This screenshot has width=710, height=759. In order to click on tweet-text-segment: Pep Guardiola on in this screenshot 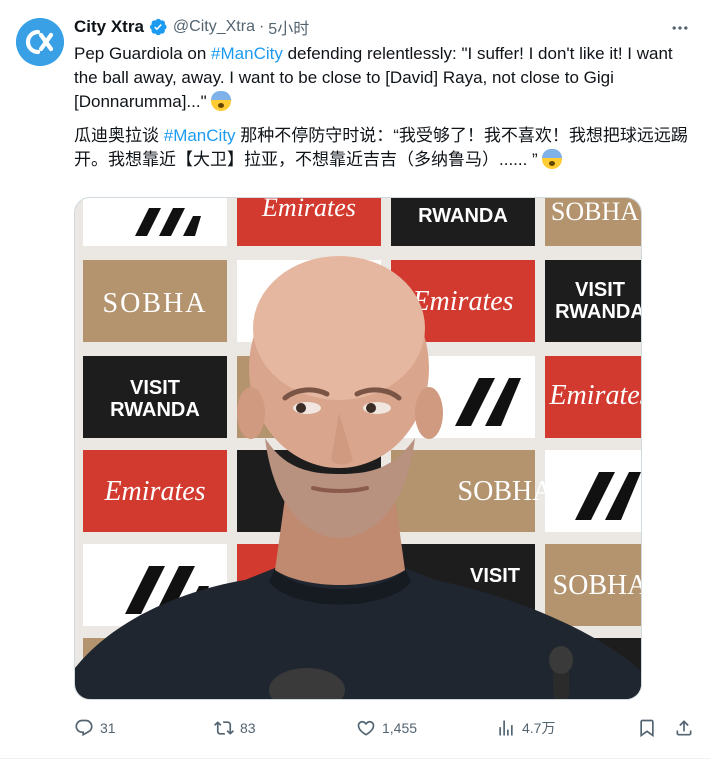, I will do `click(143, 53)`.